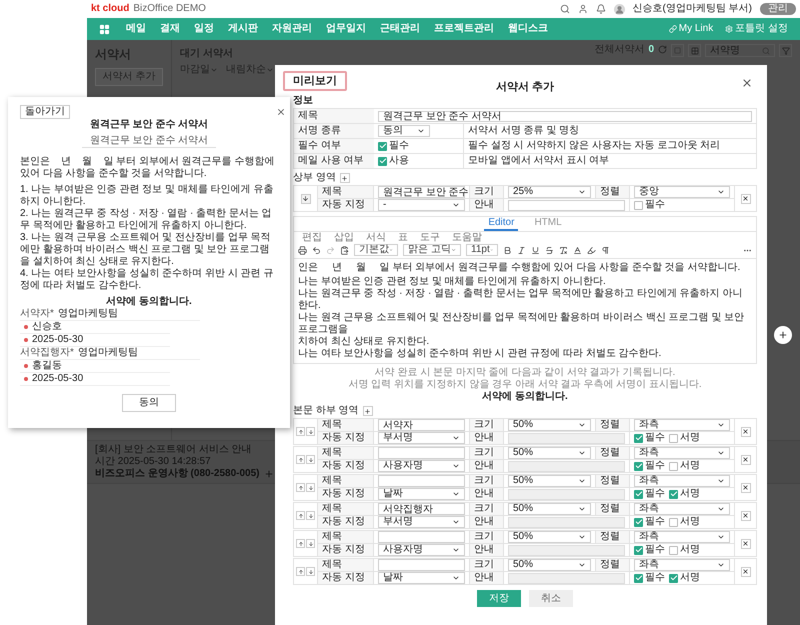 This screenshot has height=625, width=800. What do you see at coordinates (565, 9) in the screenshot?
I see `search-icon` at bounding box center [565, 9].